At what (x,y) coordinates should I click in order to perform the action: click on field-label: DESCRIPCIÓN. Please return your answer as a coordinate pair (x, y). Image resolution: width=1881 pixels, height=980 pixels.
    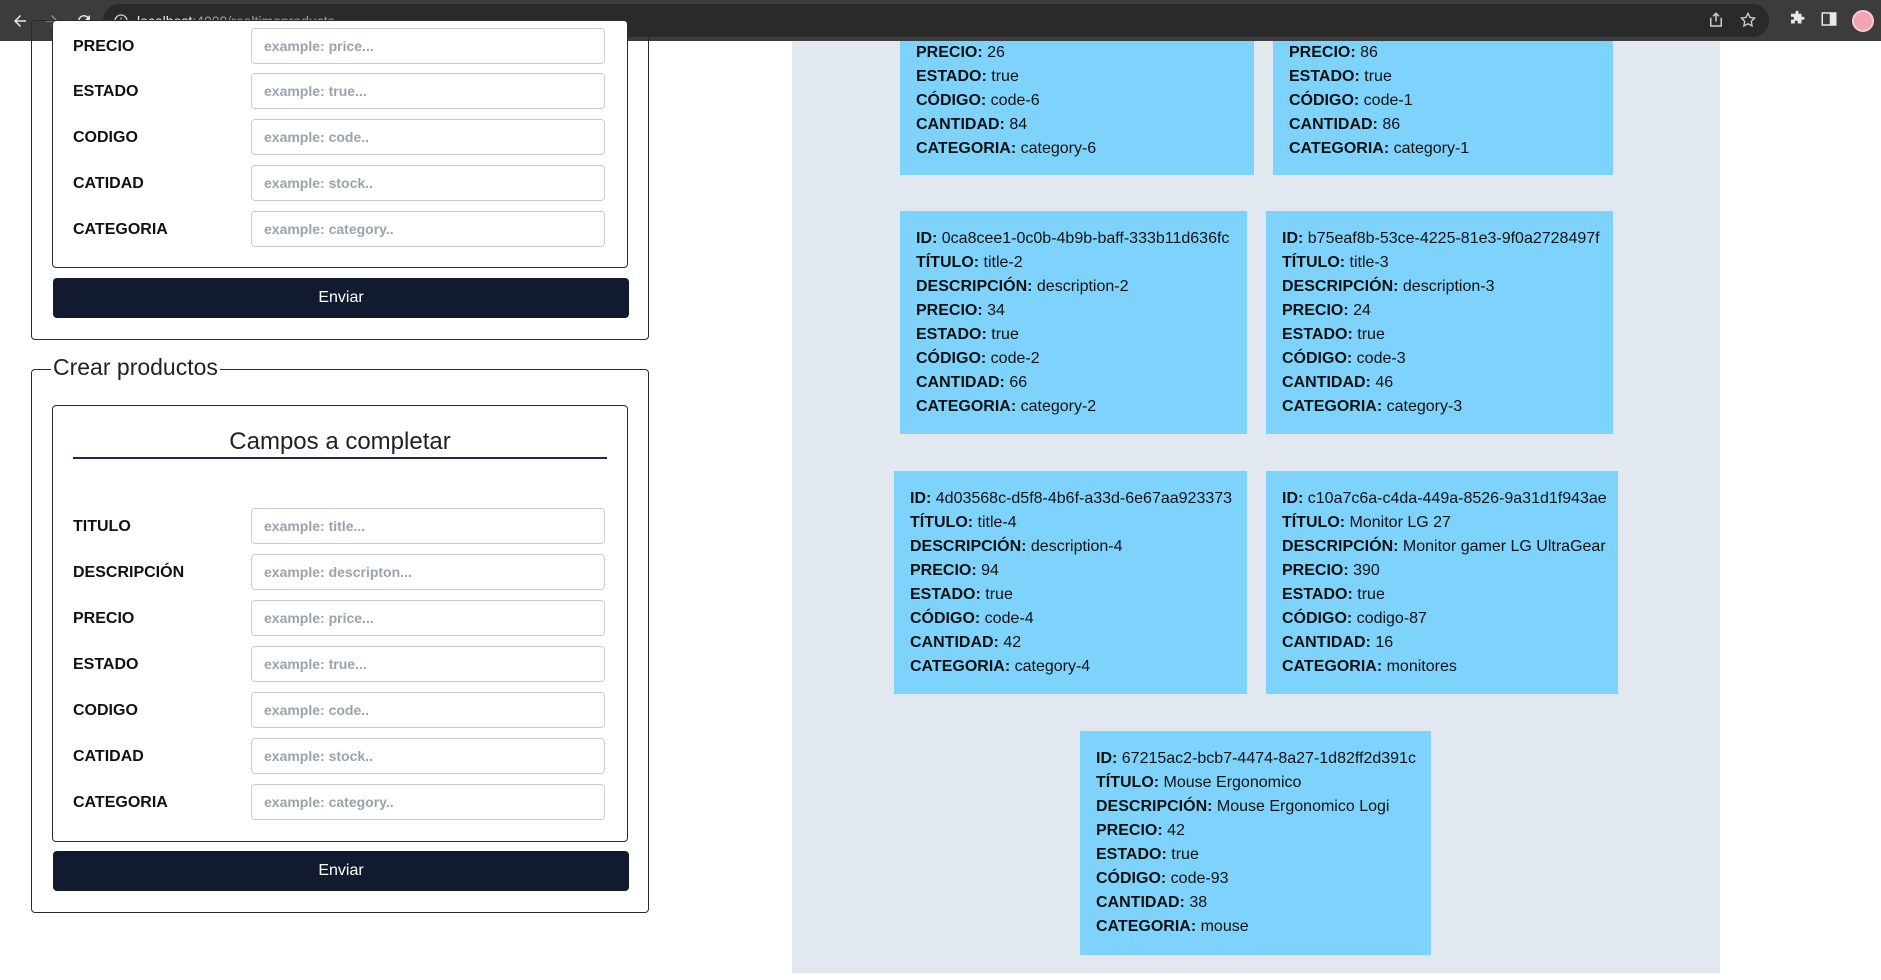
    Looking at the image, I should click on (129, 572).